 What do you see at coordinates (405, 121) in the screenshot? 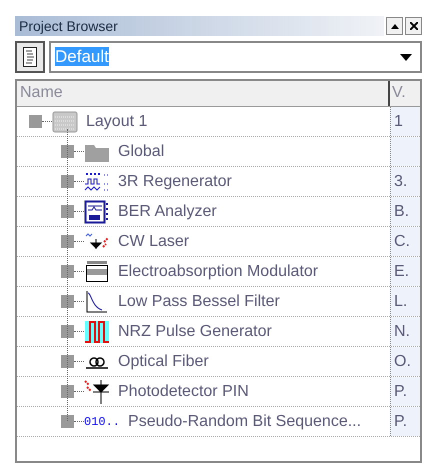
I see `table-cell: 1` at bounding box center [405, 121].